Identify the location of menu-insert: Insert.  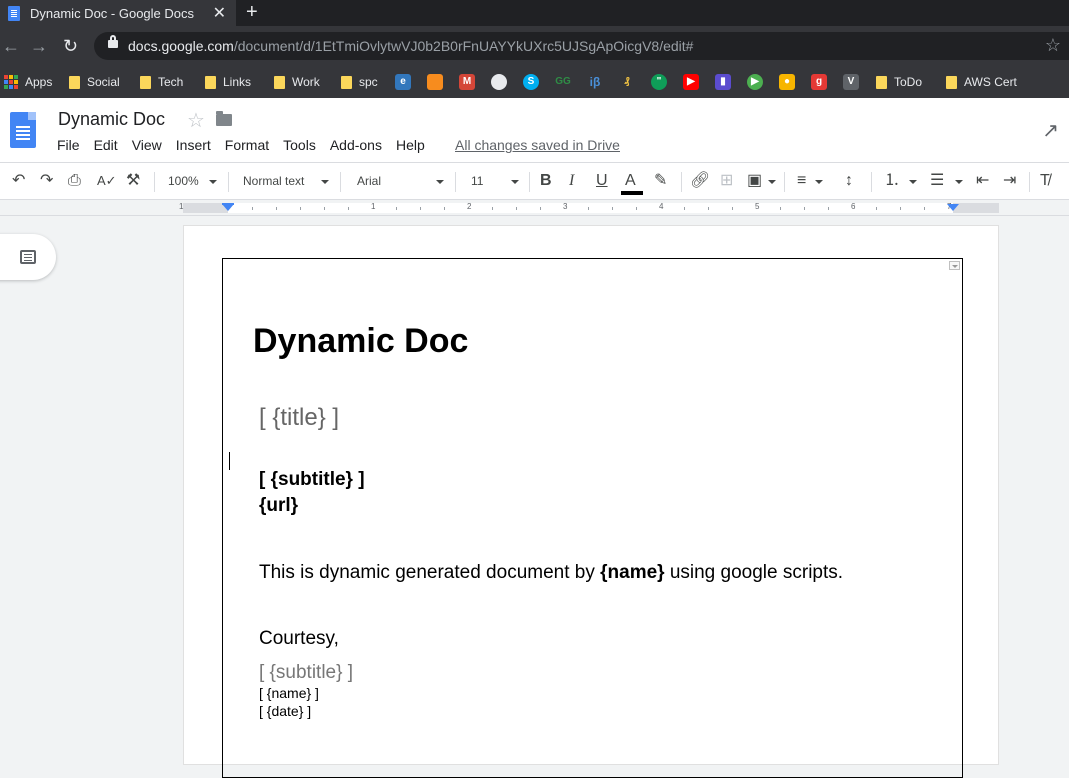
(193, 145).